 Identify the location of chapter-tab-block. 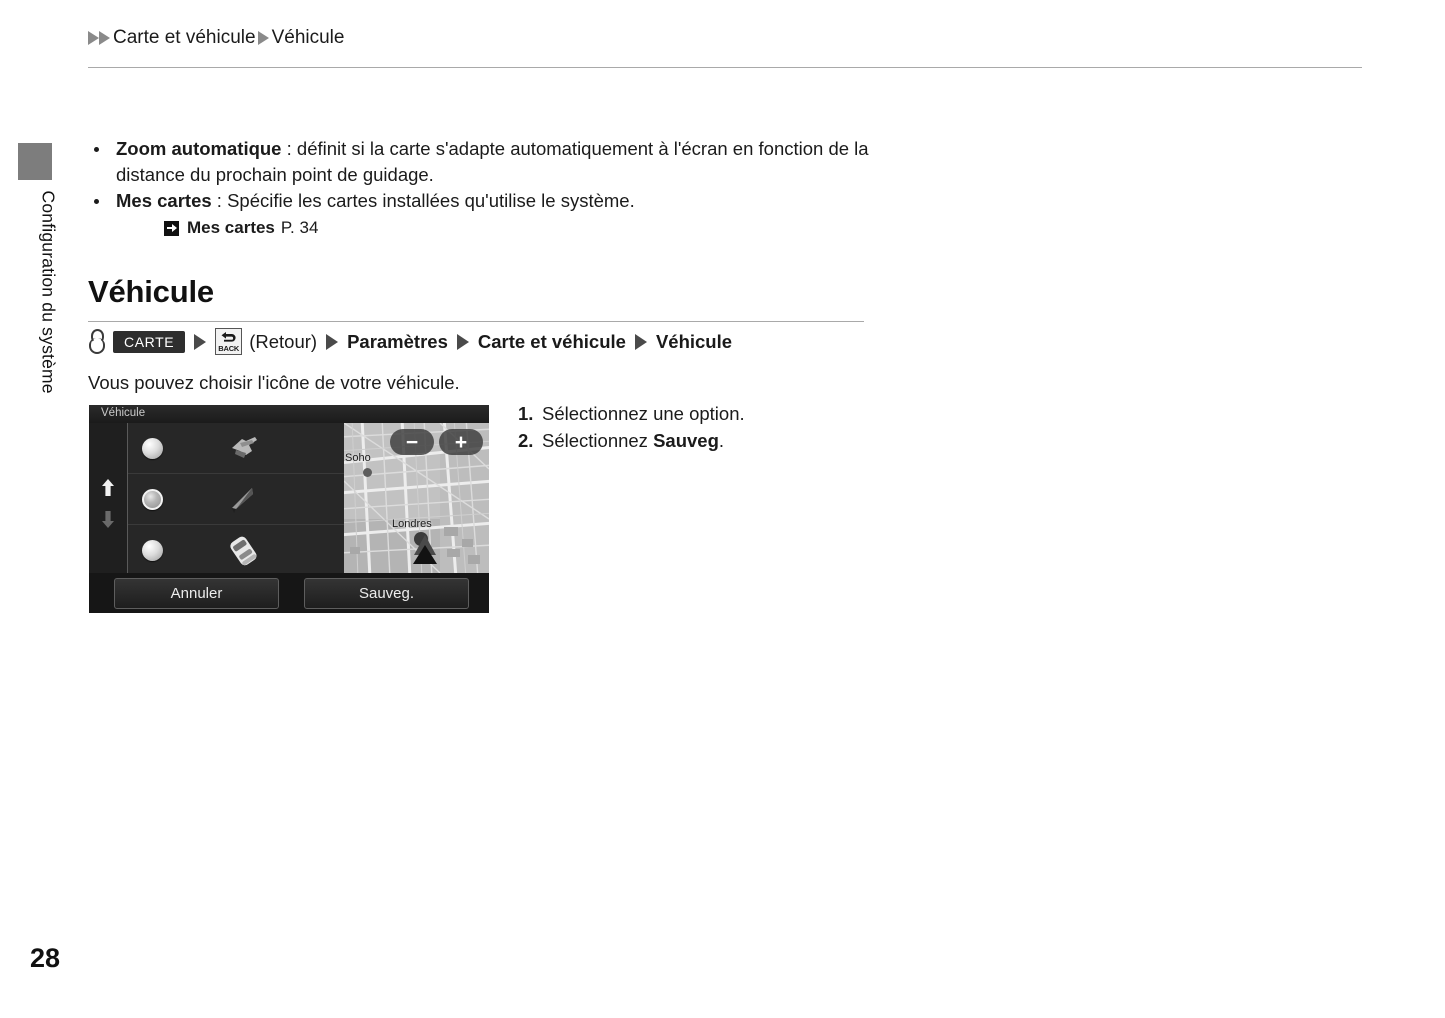
(35, 161).